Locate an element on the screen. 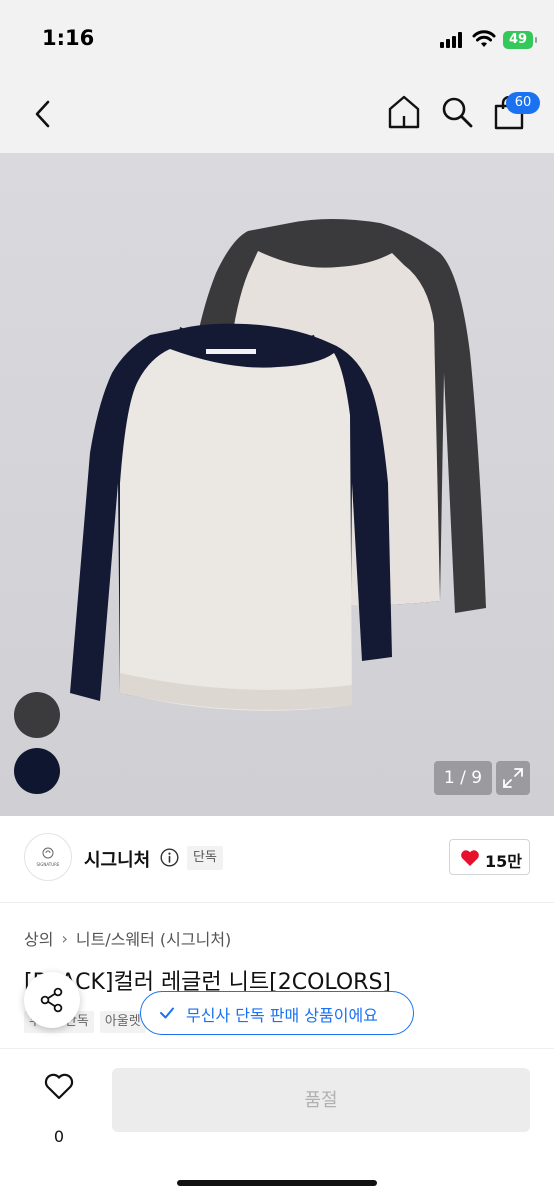 This screenshot has height=1200, width=554. search-icon is located at coordinates (457, 112).